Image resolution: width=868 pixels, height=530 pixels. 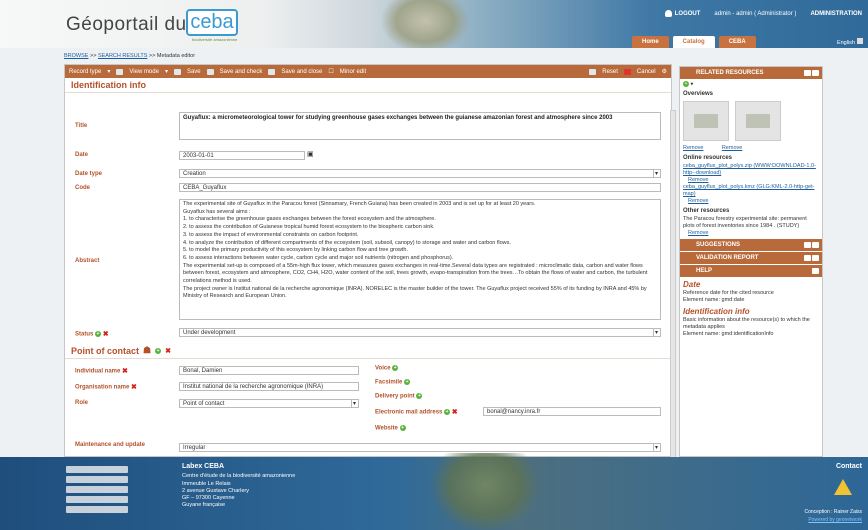 What do you see at coordinates (850, 42) in the screenshot?
I see `language-select: English` at bounding box center [850, 42].